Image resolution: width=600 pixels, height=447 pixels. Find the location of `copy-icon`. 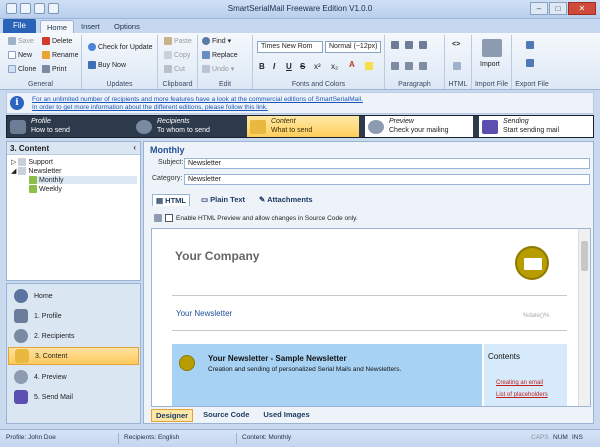

copy-icon is located at coordinates (168, 55).